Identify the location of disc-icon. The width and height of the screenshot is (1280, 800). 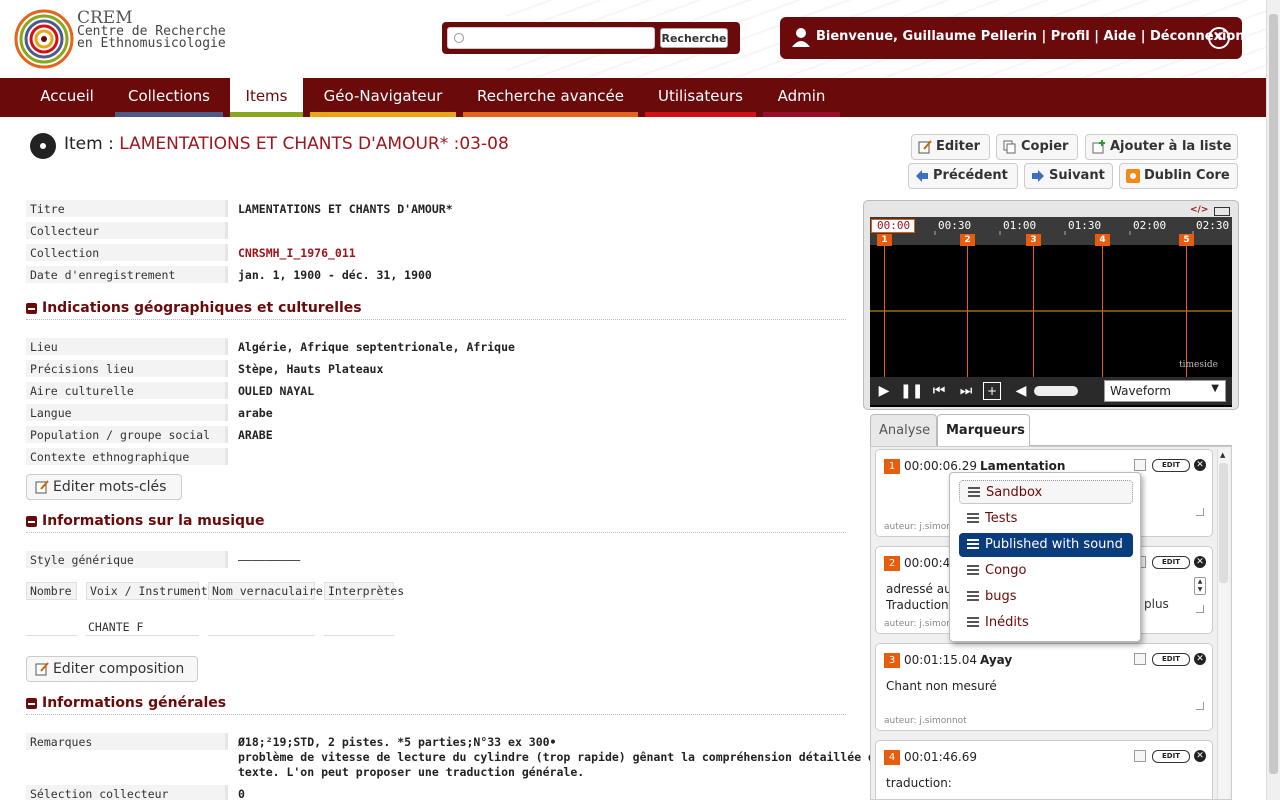
(43, 146).